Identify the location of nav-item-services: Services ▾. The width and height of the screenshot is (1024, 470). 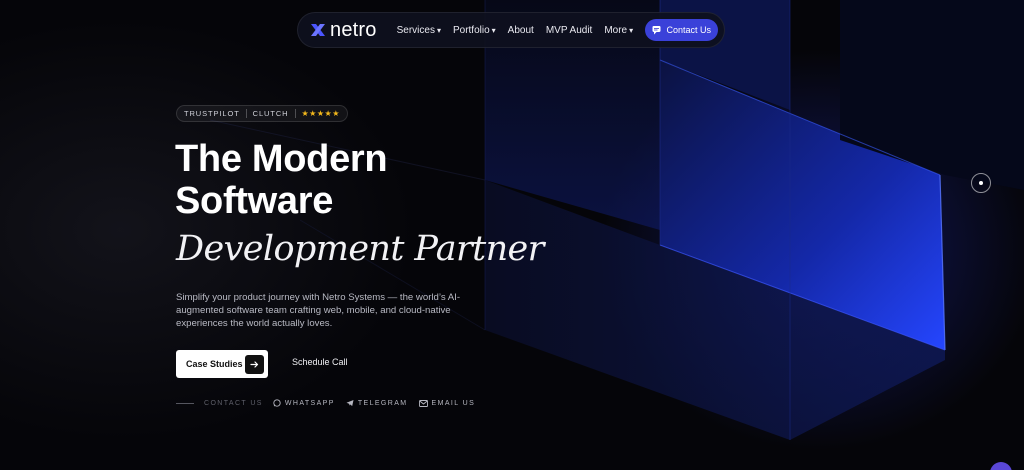
(419, 30).